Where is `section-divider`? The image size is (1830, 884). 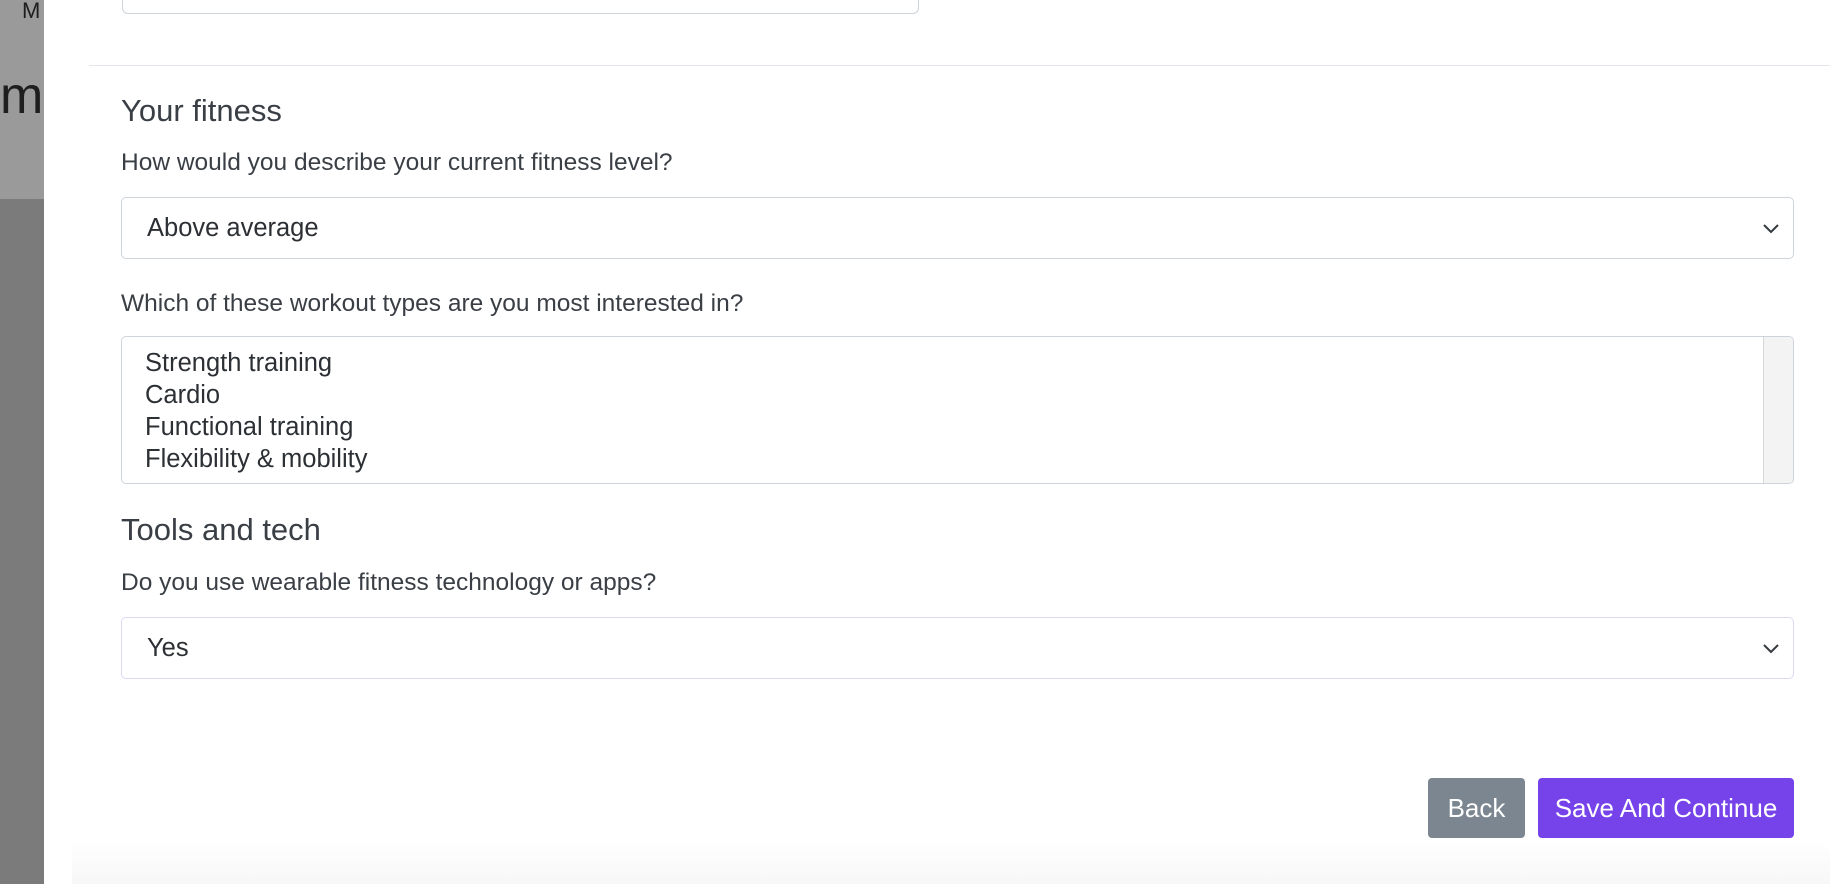
section-divider is located at coordinates (959, 65).